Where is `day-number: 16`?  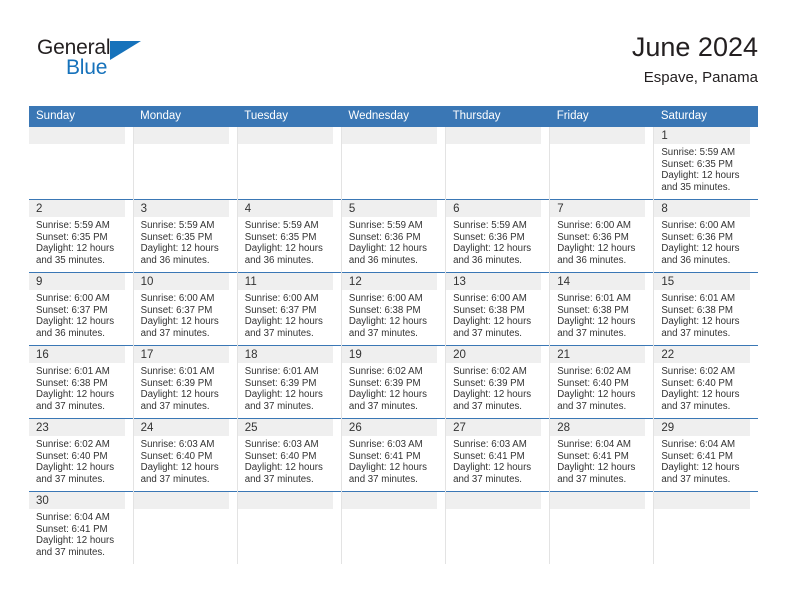
day-number: 16 is located at coordinates (42, 355).